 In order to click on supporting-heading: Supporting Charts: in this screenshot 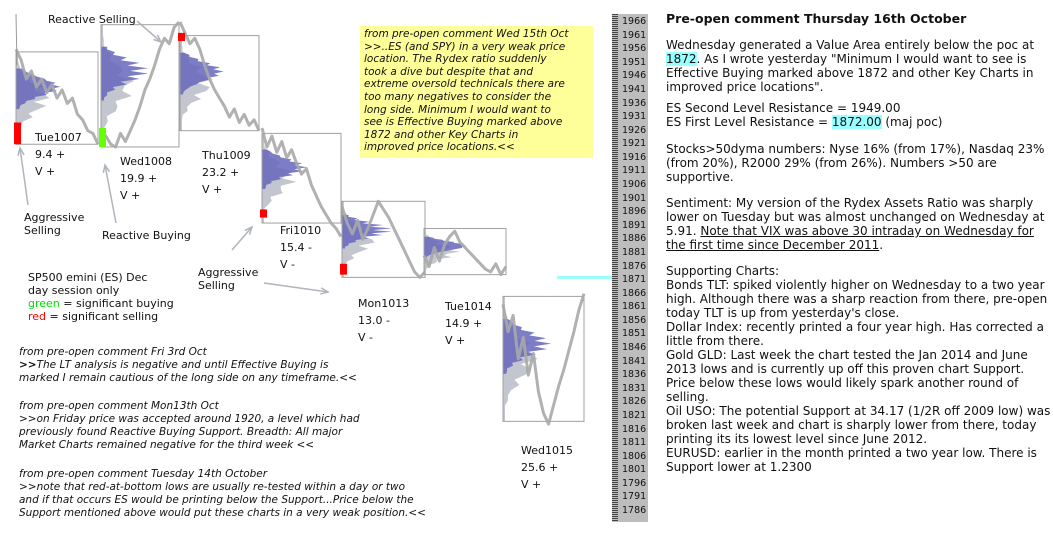, I will do `click(723, 271)`.